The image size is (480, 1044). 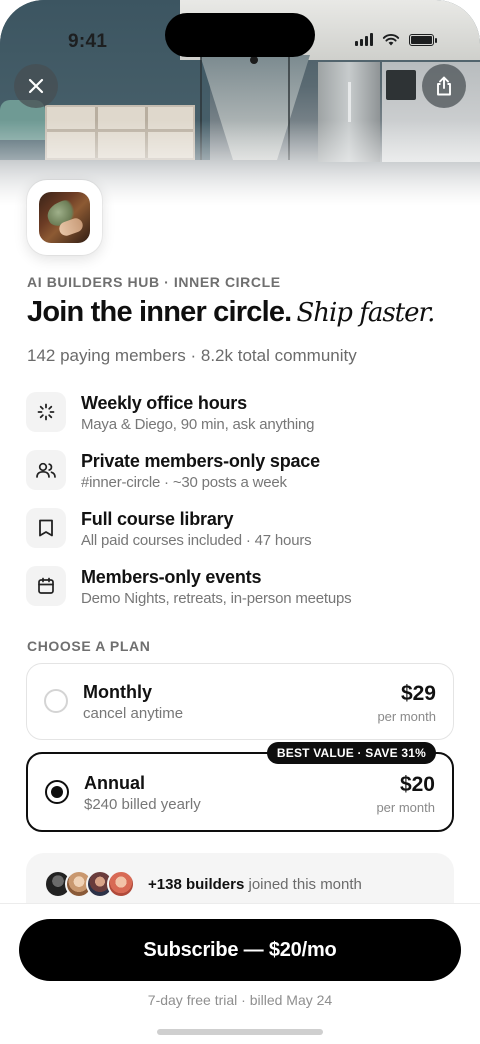 I want to click on sparkle-icon, so click(x=46, y=412).